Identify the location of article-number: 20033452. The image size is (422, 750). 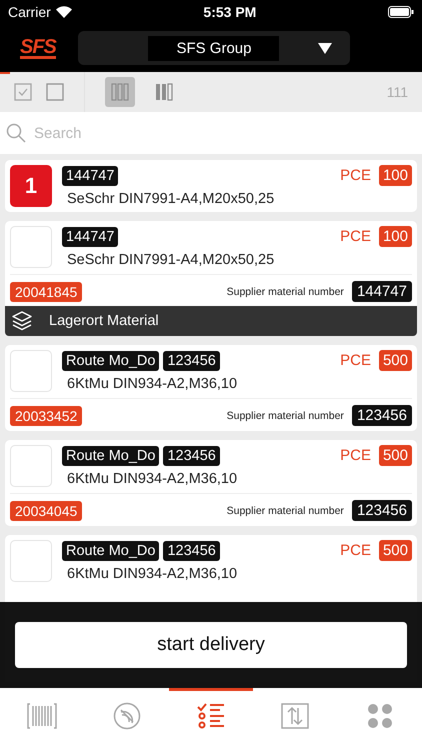
(46, 416).